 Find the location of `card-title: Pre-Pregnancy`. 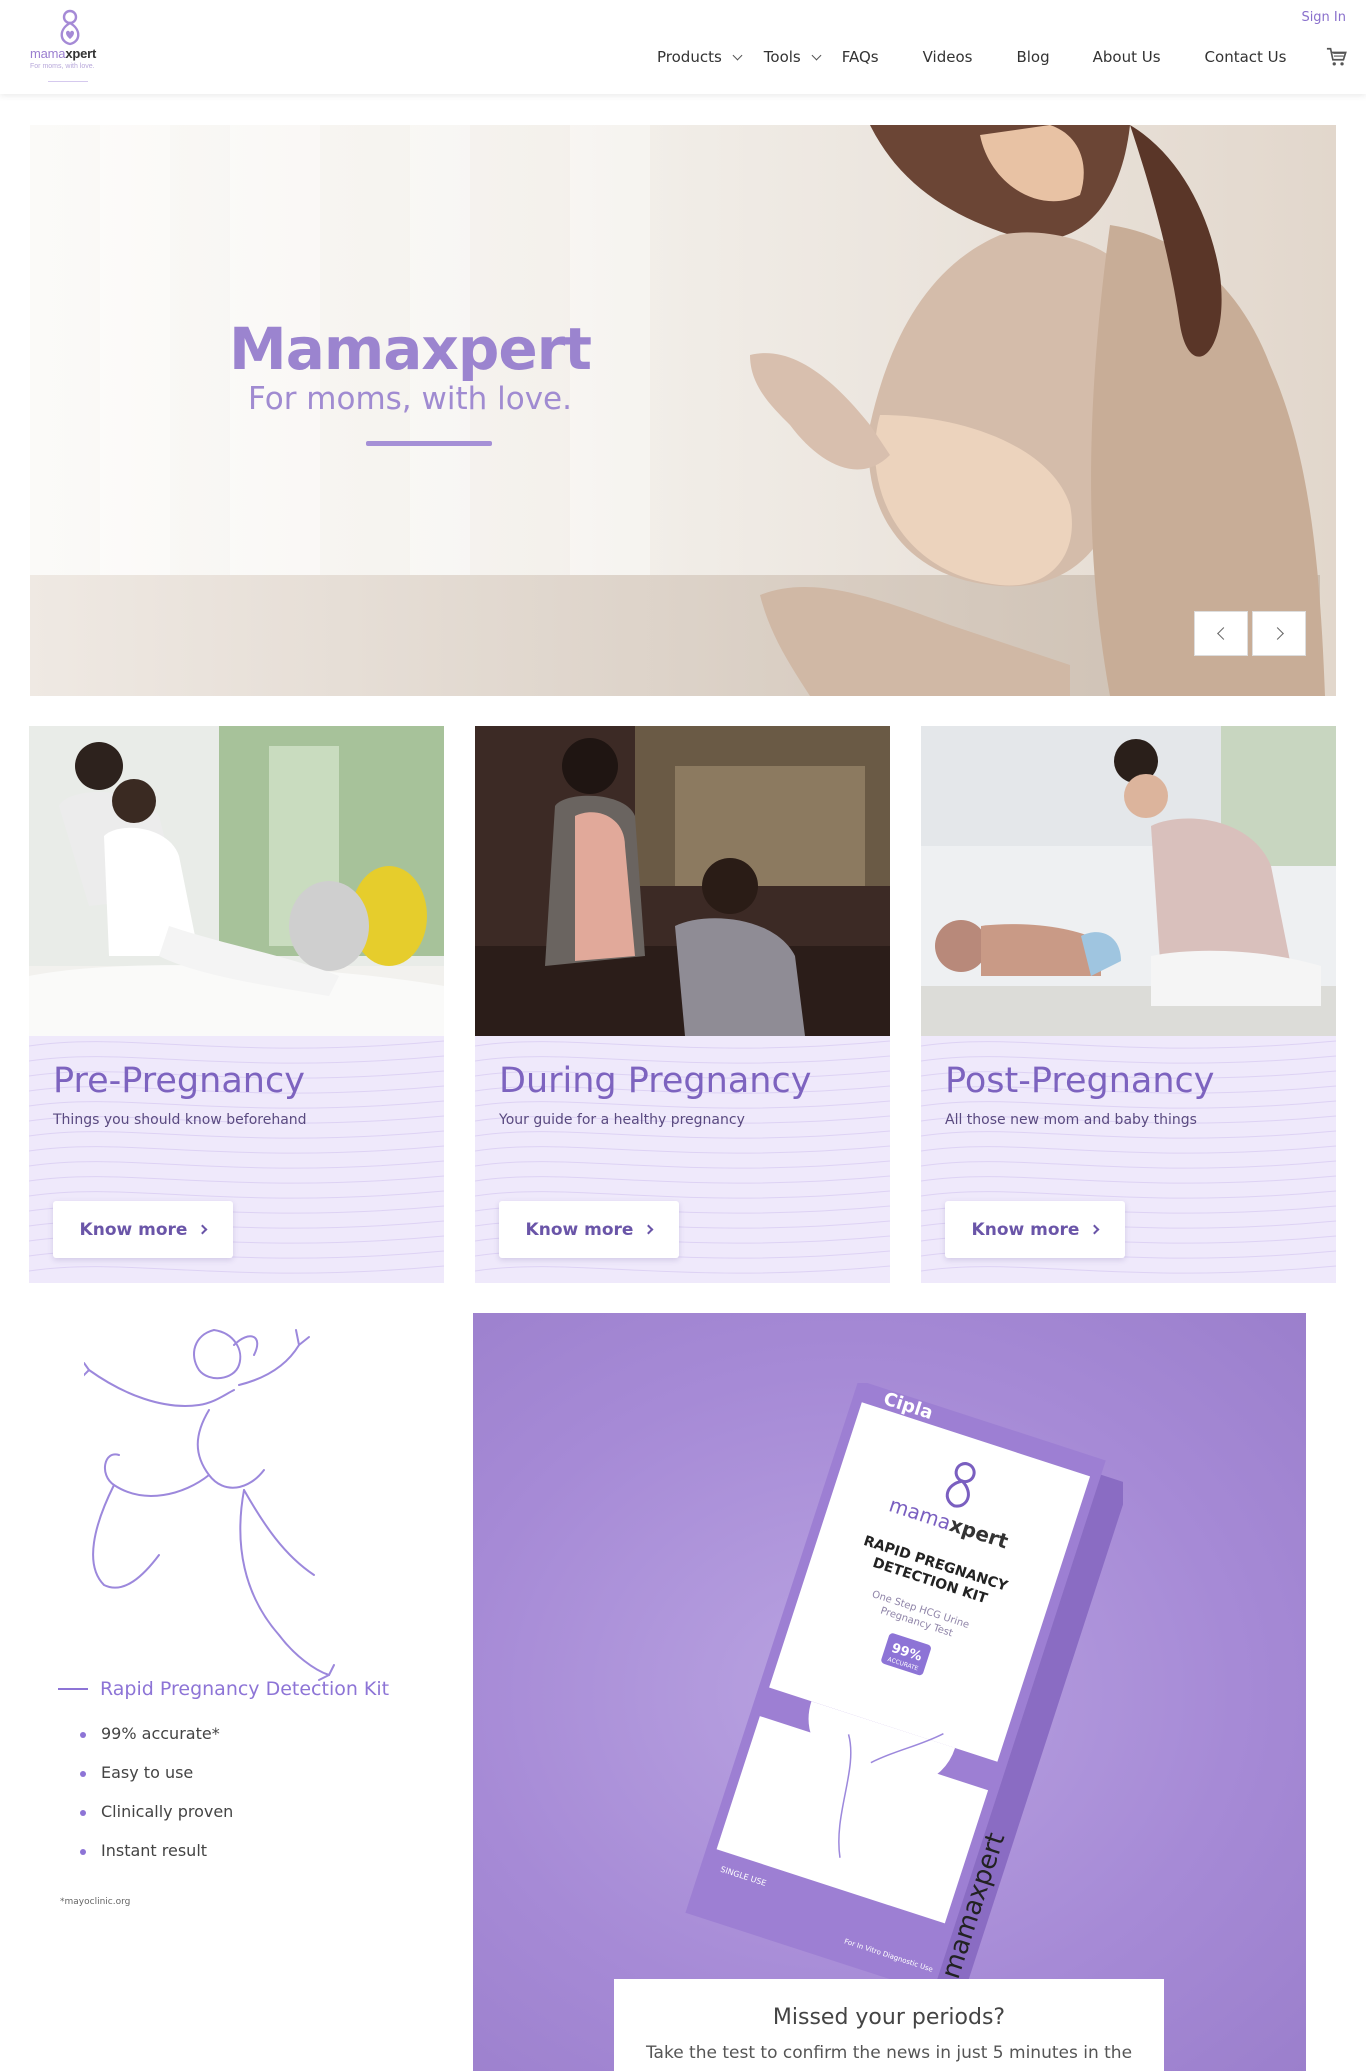

card-title: Pre-Pregnancy is located at coordinates (179, 1081).